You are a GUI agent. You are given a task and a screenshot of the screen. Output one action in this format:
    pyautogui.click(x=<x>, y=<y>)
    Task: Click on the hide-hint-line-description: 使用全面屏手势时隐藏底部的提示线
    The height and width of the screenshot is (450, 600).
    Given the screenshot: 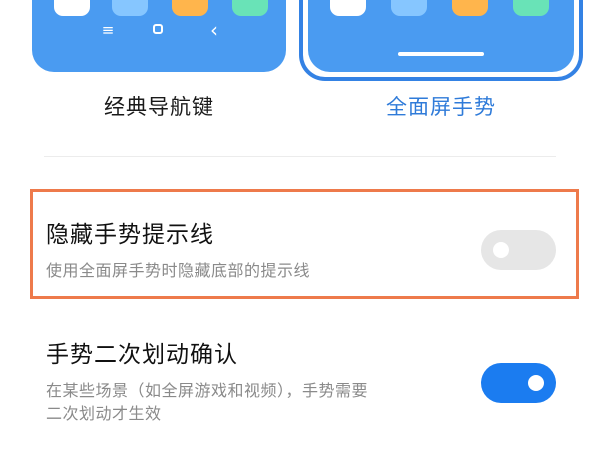 What is the action you would take?
    pyautogui.click(x=178, y=270)
    